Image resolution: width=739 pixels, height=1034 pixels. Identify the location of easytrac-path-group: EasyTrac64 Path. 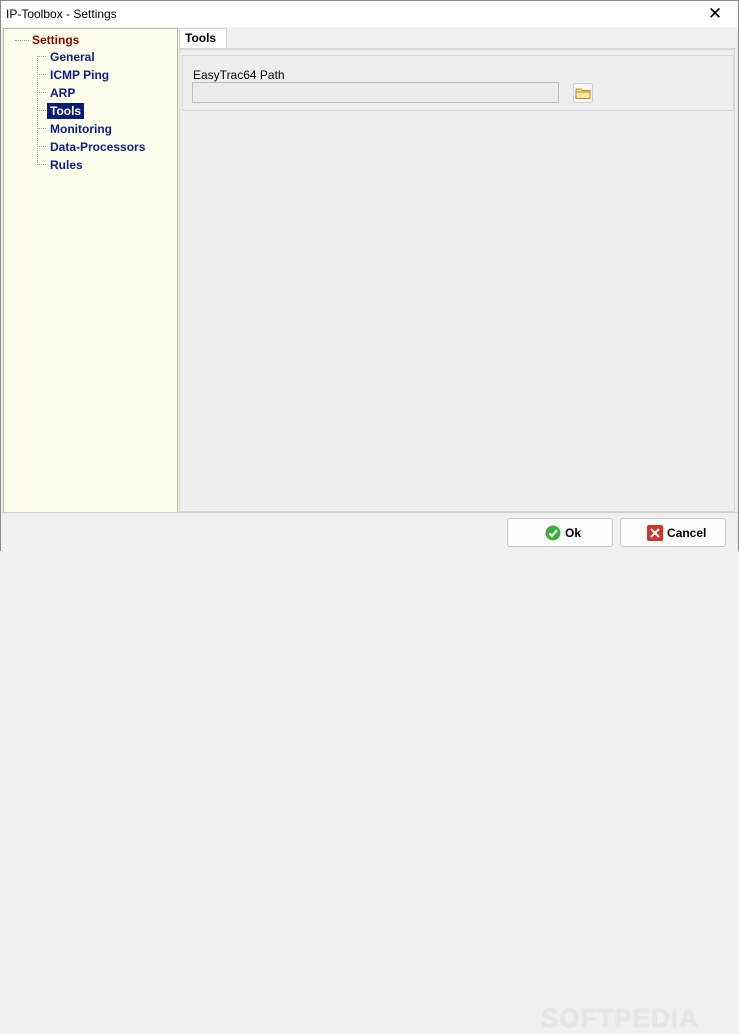
(458, 83).